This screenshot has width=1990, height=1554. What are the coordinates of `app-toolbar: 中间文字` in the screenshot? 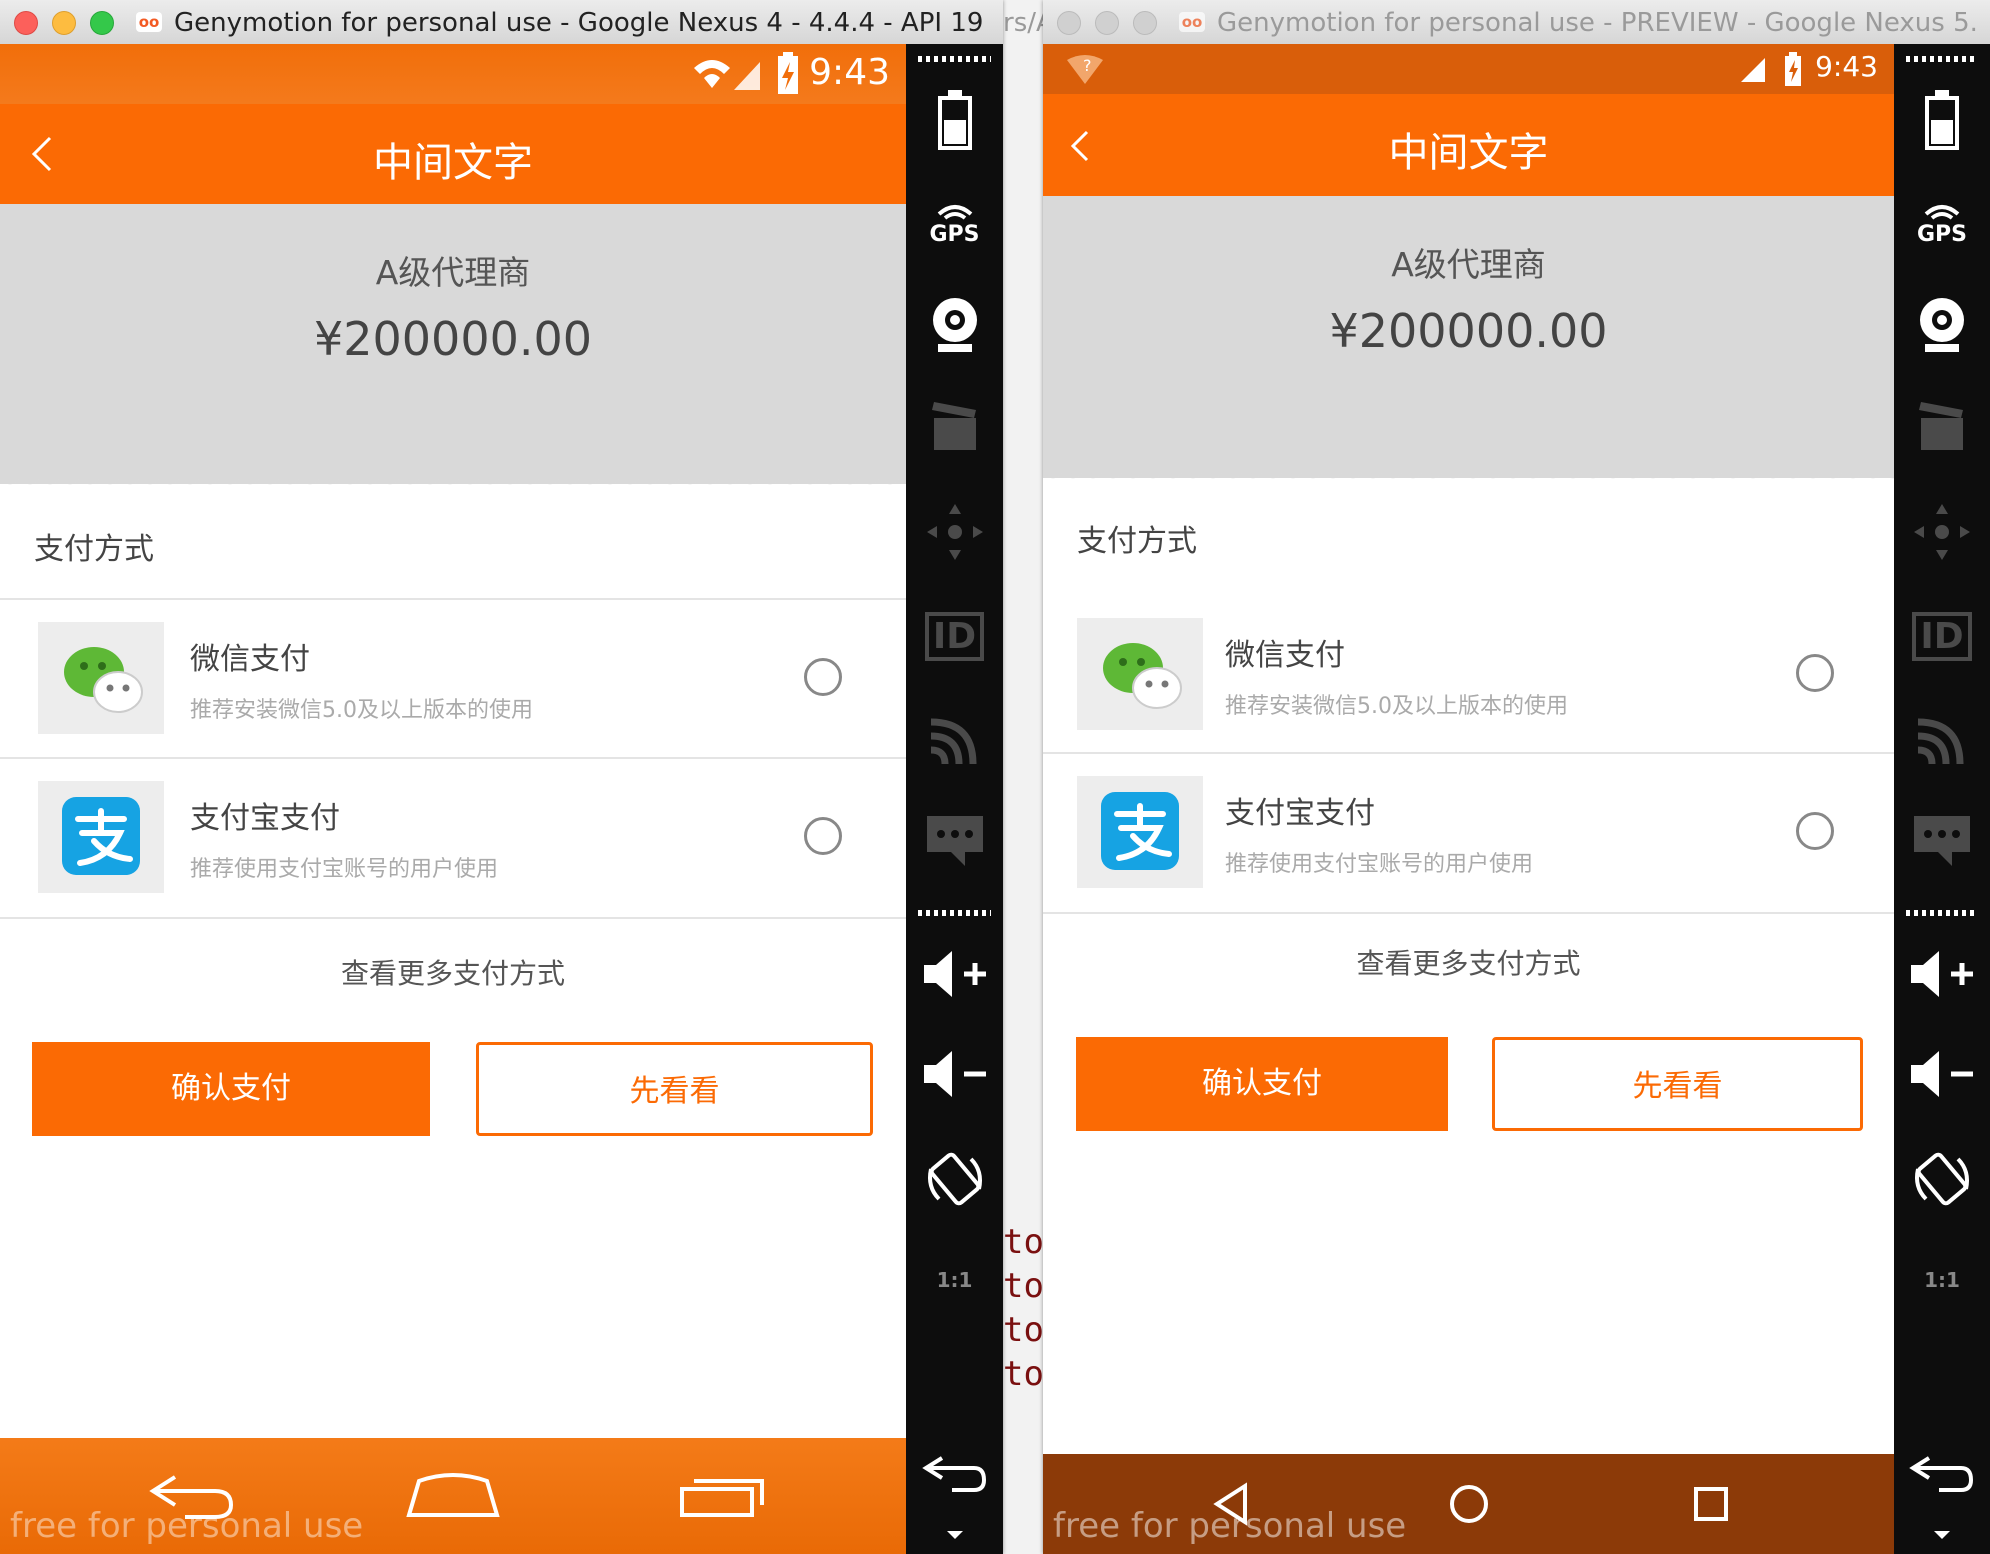 It's located at (453, 154).